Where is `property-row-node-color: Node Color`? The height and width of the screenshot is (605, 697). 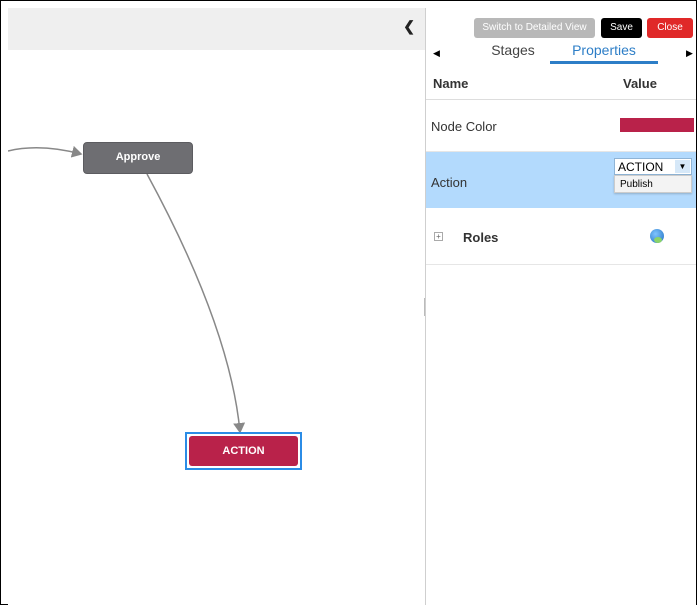
property-row-node-color: Node Color is located at coordinates (561, 126).